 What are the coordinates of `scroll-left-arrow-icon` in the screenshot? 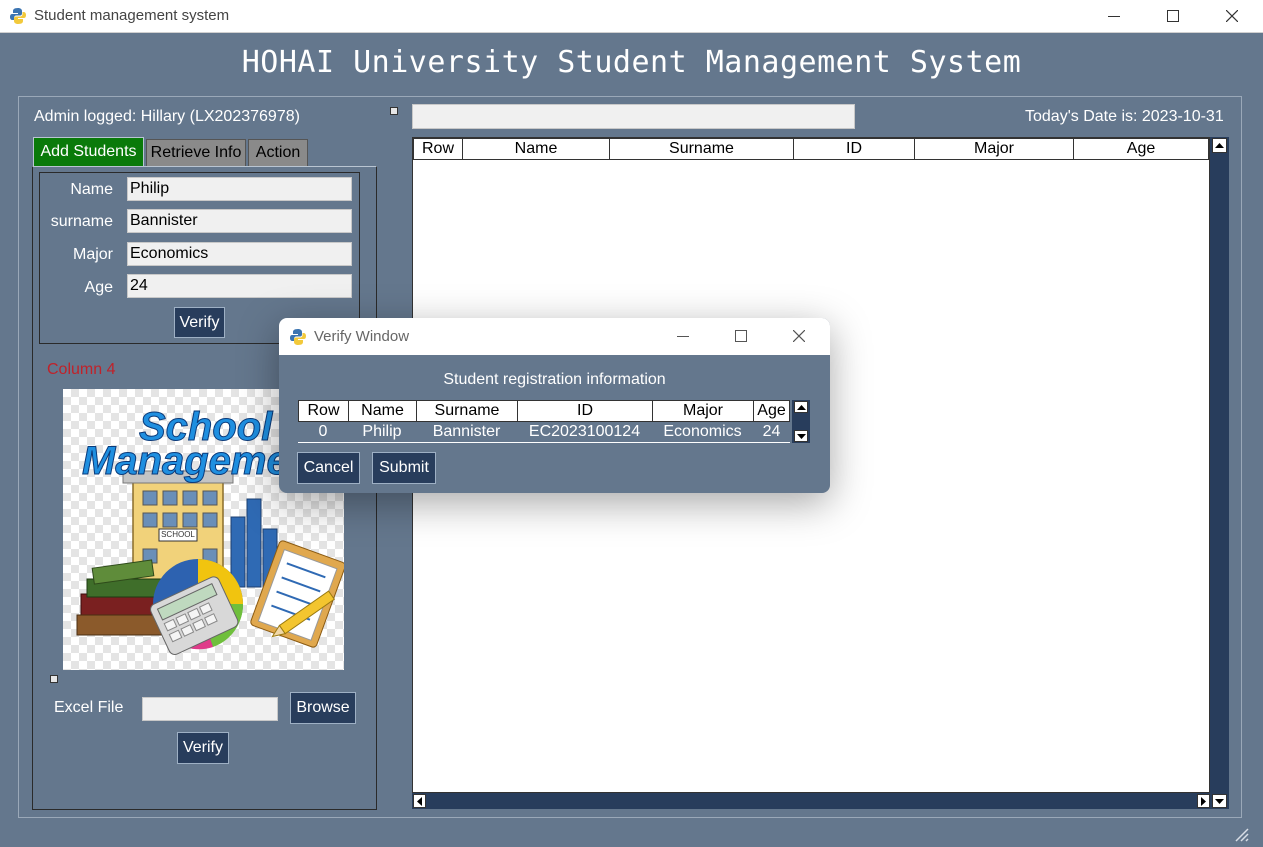 It's located at (419, 801).